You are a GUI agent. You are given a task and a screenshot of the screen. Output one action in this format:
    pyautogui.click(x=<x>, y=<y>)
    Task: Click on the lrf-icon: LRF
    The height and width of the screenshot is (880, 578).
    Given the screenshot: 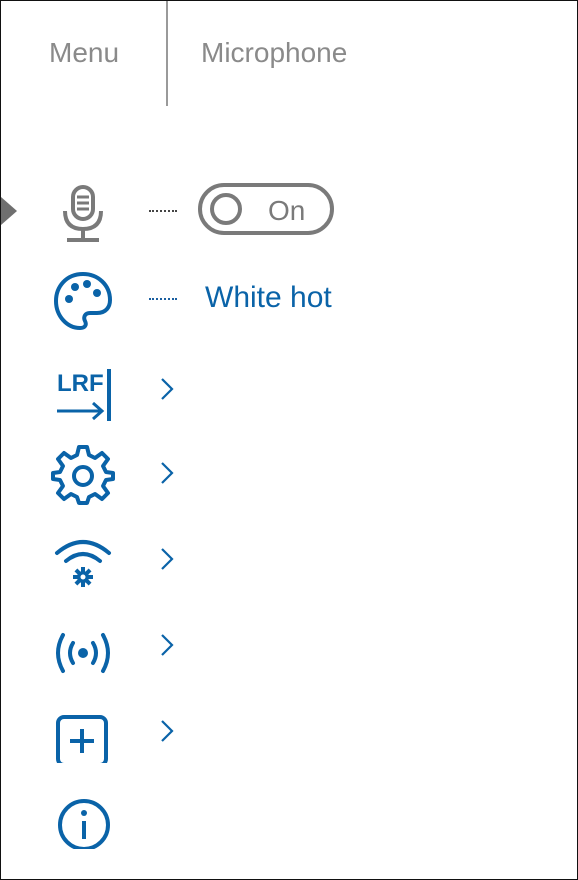 What is the action you would take?
    pyautogui.click(x=84, y=395)
    